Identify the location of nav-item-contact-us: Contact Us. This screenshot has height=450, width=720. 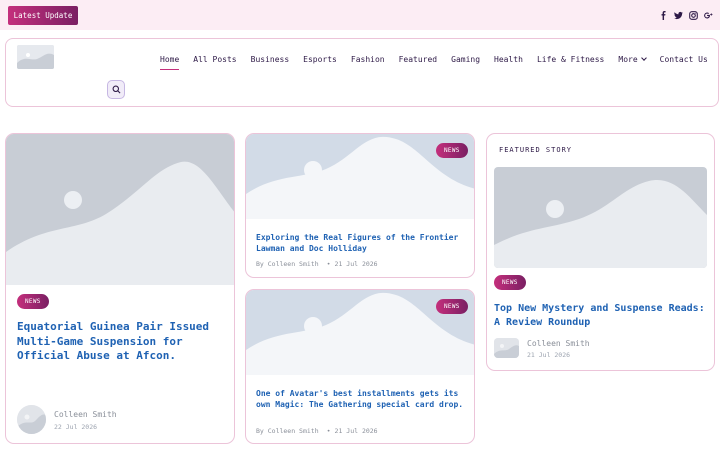
(684, 59).